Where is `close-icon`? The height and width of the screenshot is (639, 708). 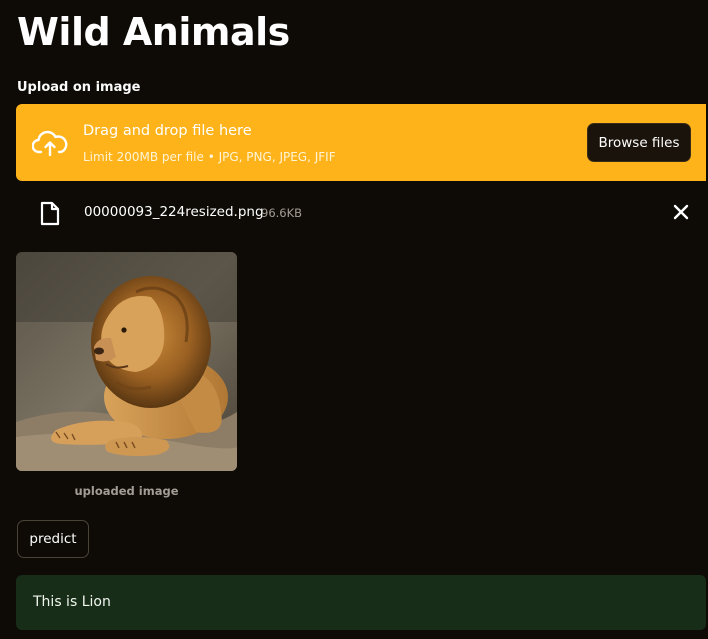 close-icon is located at coordinates (681, 212).